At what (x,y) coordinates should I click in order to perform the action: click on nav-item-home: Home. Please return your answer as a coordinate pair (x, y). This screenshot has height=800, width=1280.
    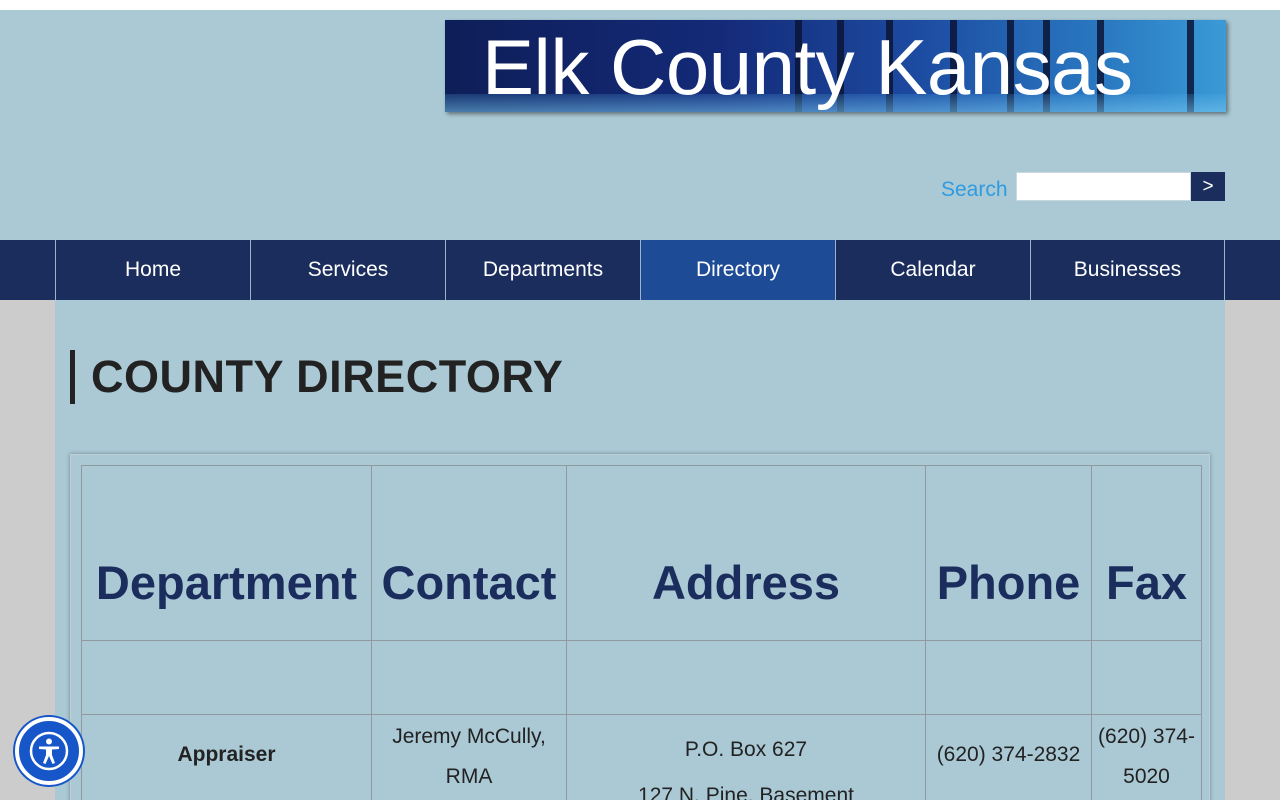
    Looking at the image, I should click on (152, 270).